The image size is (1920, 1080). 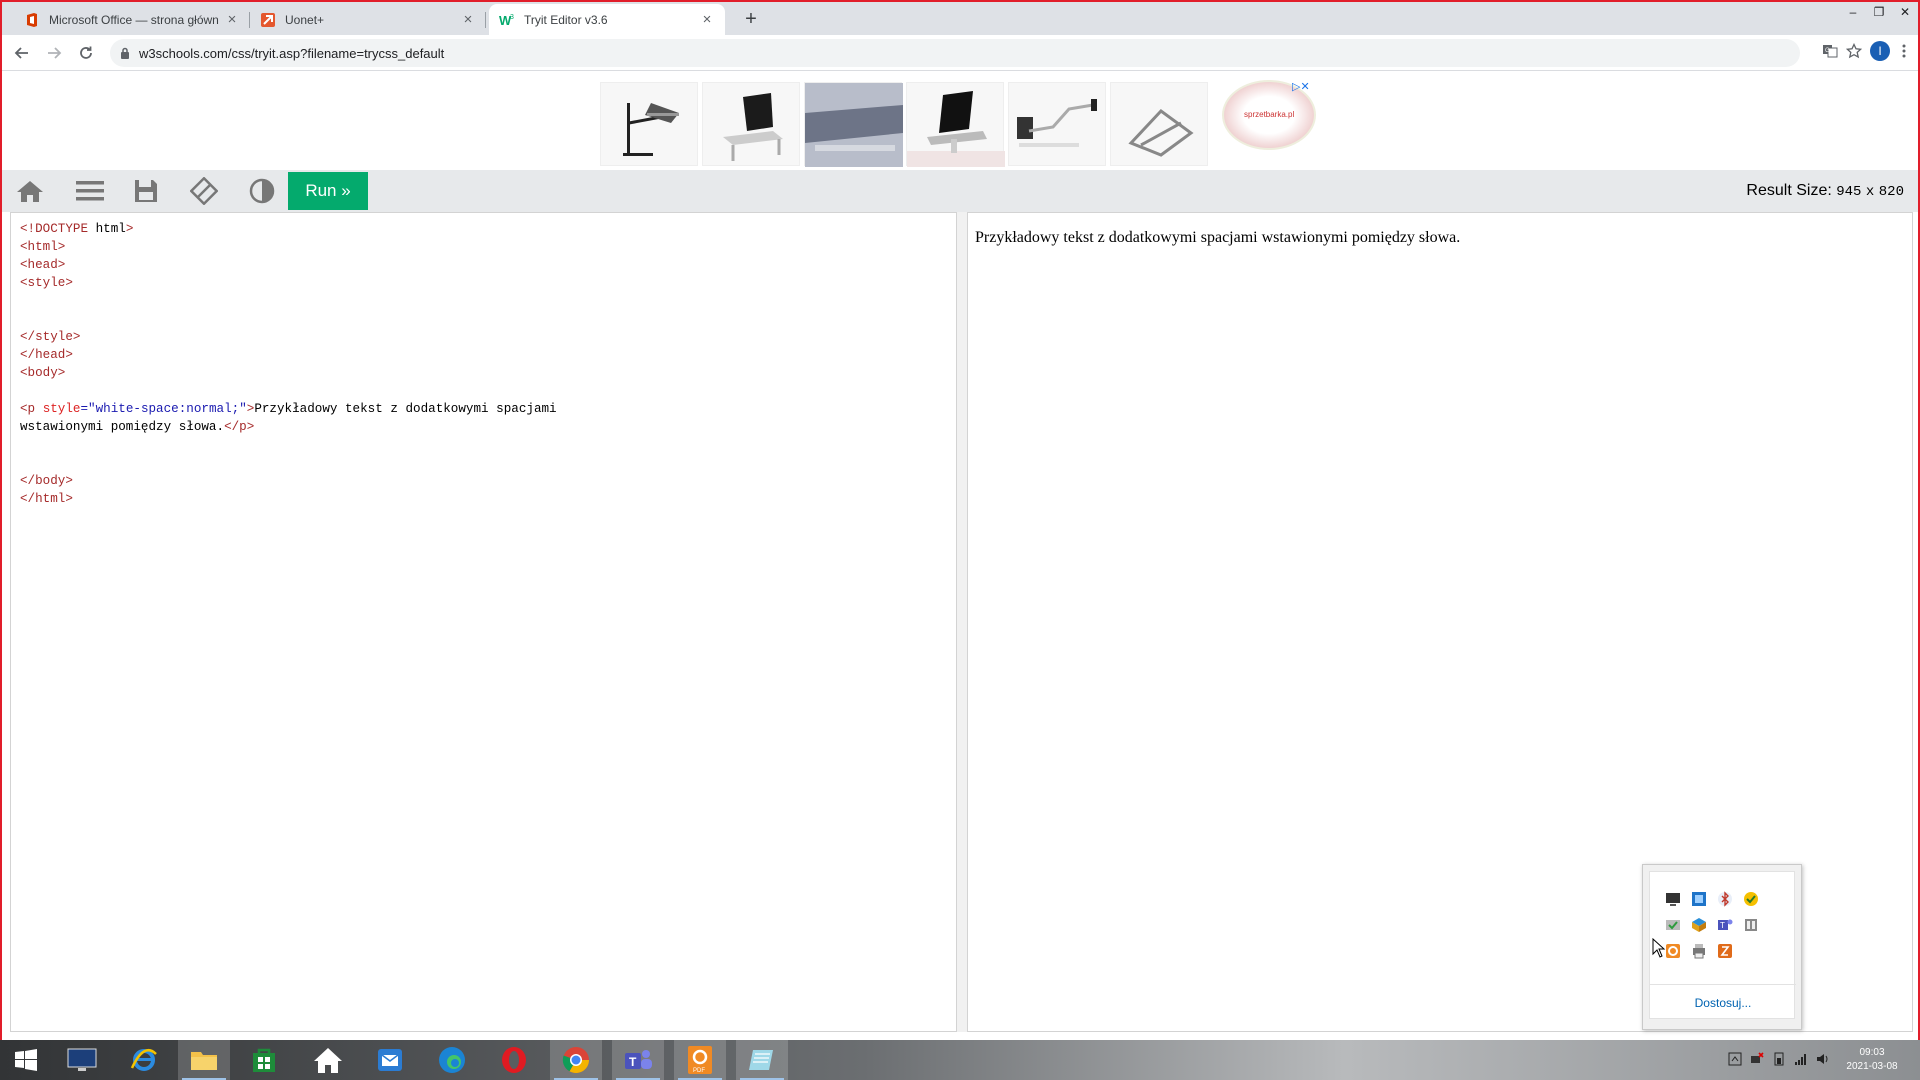 What do you see at coordinates (43, 265) in the screenshot?
I see `code-line: <head>` at bounding box center [43, 265].